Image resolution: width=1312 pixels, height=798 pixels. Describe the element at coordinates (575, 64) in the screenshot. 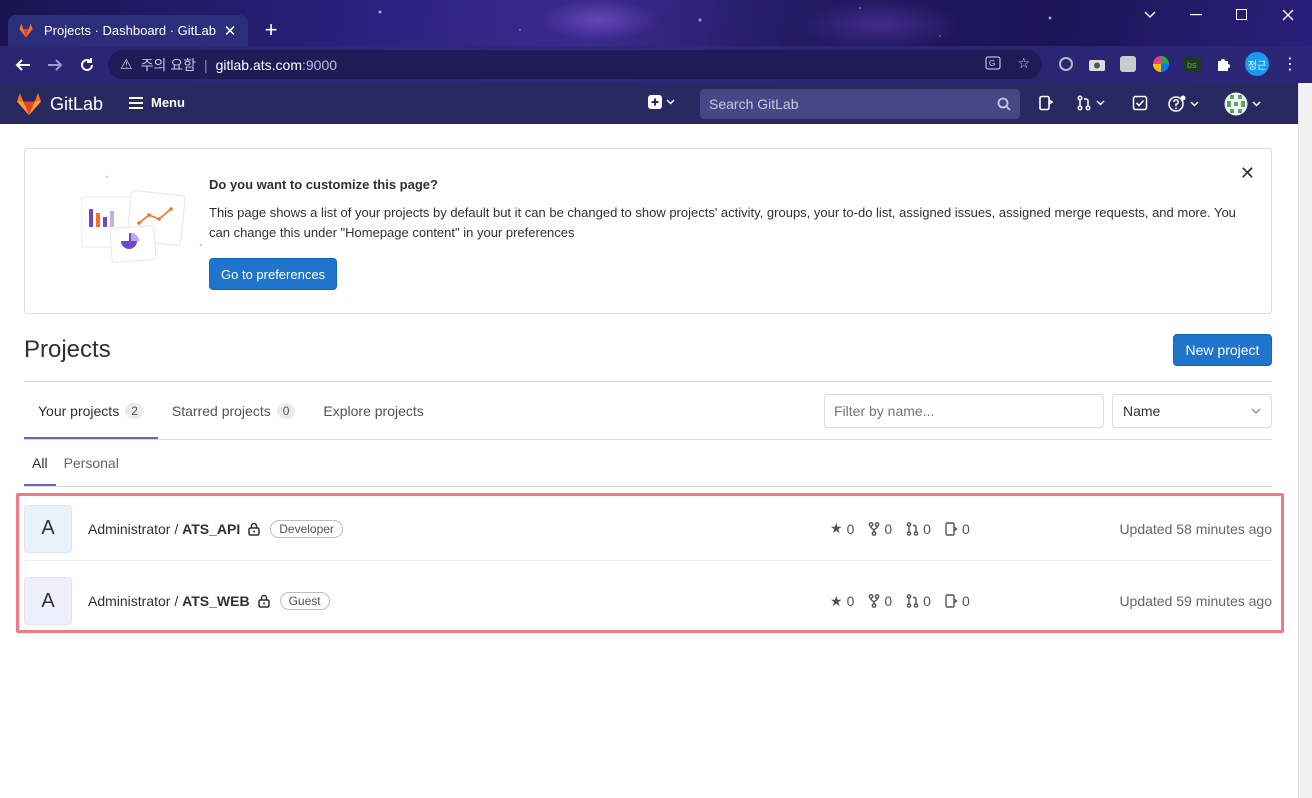

I see `address-bar: ⚠ 주의 요함 | gitlab.ats.com:9000 G ☆` at that location.